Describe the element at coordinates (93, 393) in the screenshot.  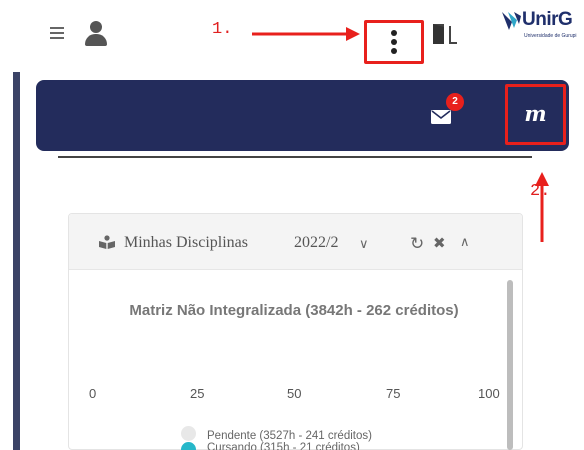
I see `x-tick-label: 0` at that location.